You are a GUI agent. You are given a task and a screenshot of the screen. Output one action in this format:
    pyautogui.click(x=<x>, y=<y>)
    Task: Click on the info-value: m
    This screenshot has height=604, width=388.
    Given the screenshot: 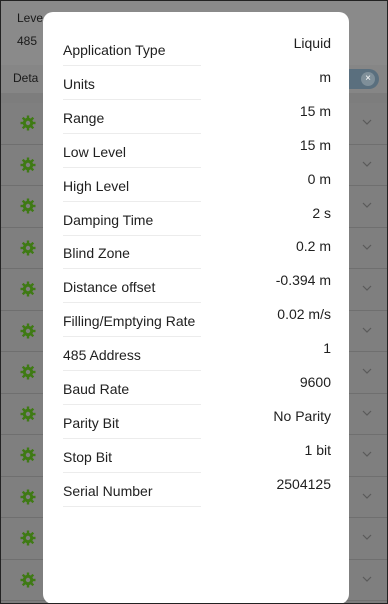 What is the action you would take?
    pyautogui.click(x=325, y=76)
    